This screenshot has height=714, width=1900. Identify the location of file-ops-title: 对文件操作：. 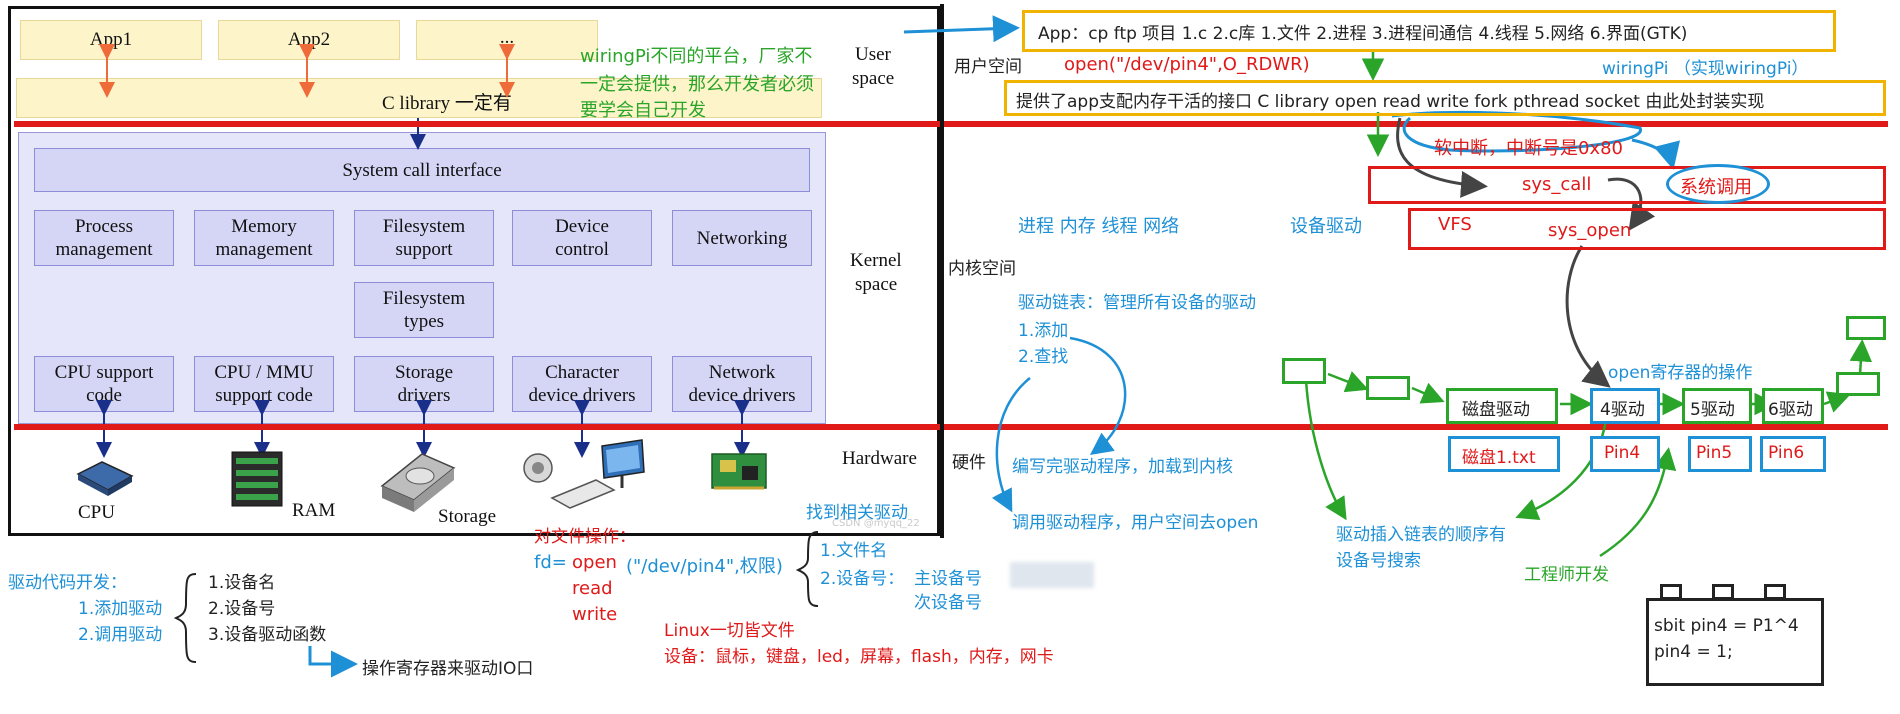
(585, 537).